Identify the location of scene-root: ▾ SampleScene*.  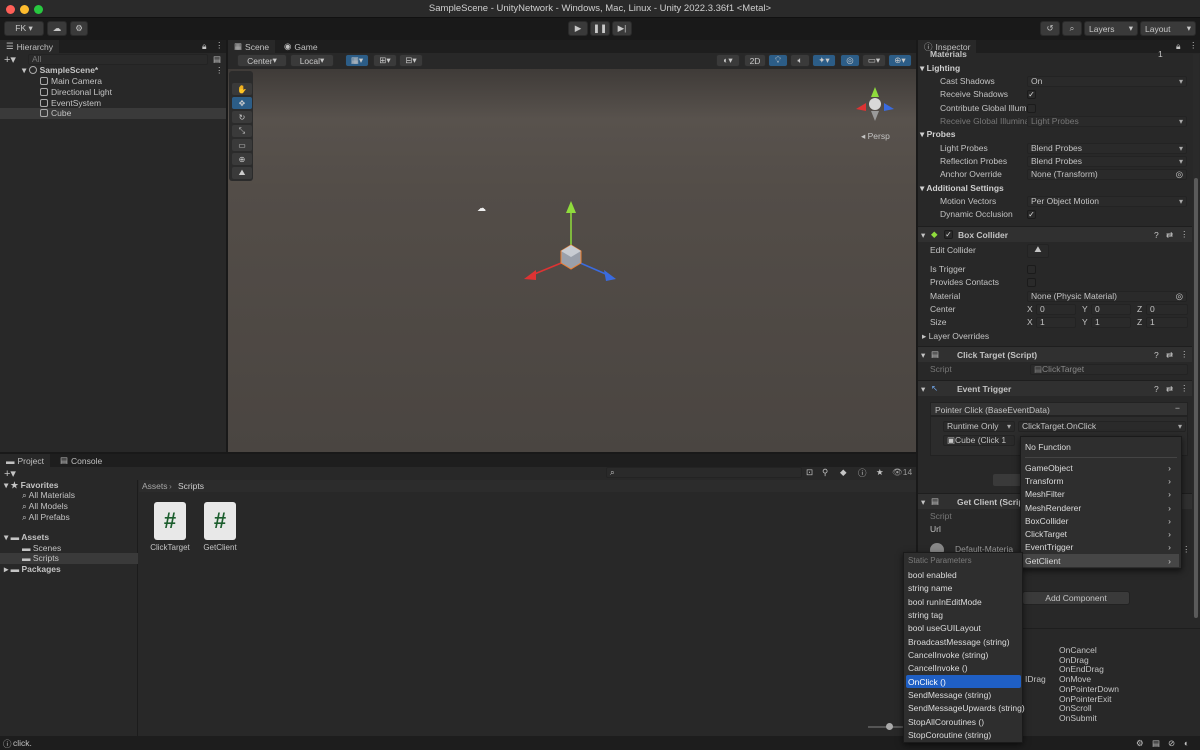
(60, 70).